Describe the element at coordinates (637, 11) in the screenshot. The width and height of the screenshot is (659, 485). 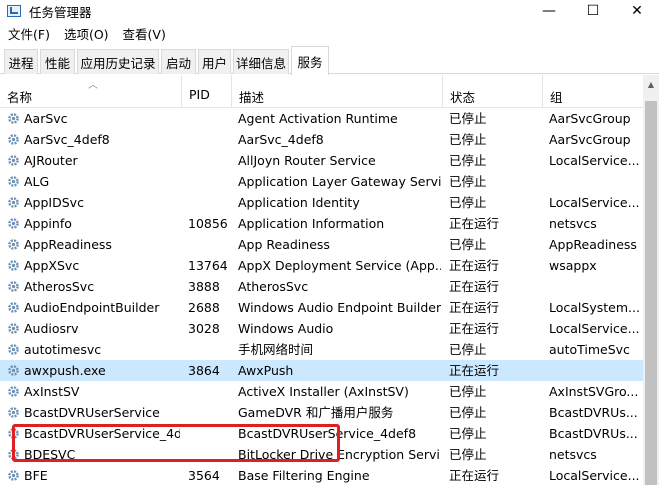
I see `close-button: ✕` at that location.